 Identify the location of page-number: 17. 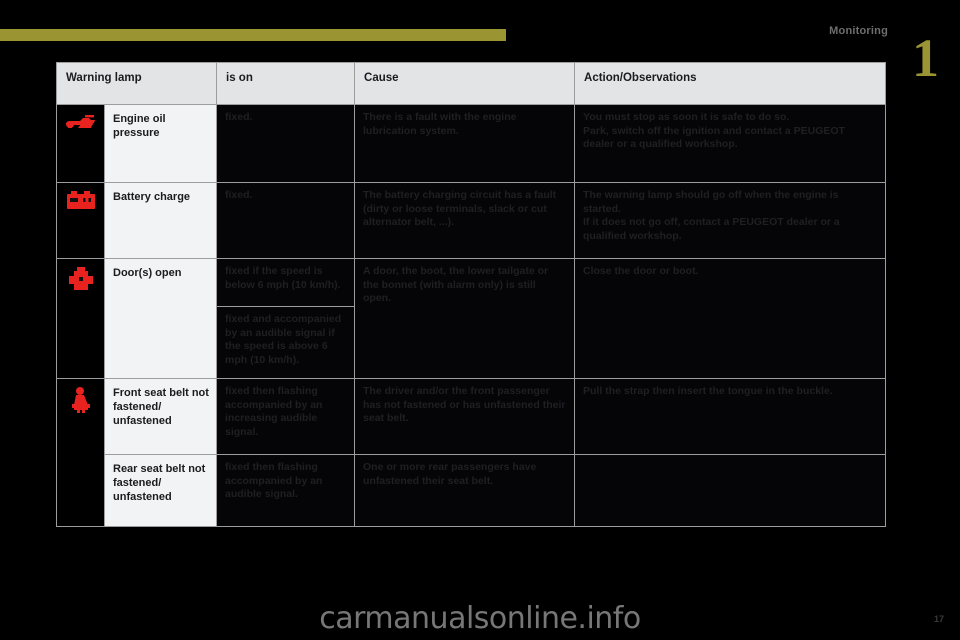
(938, 619).